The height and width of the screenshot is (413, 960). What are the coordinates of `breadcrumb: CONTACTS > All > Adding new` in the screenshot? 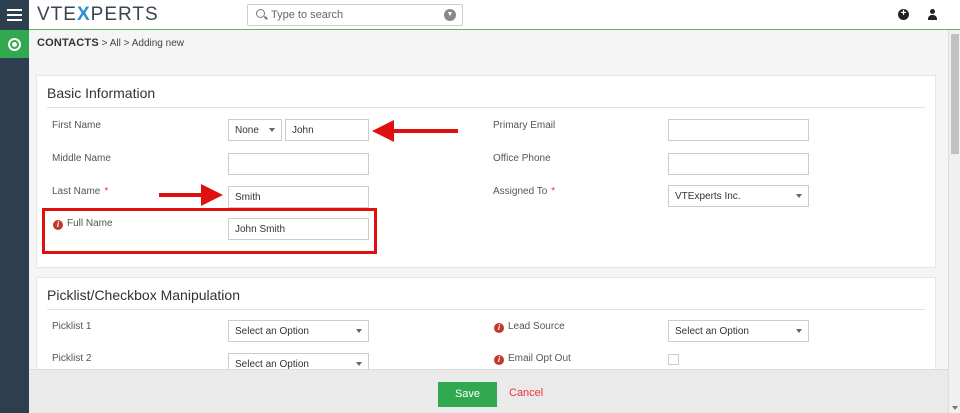 It's located at (110, 43).